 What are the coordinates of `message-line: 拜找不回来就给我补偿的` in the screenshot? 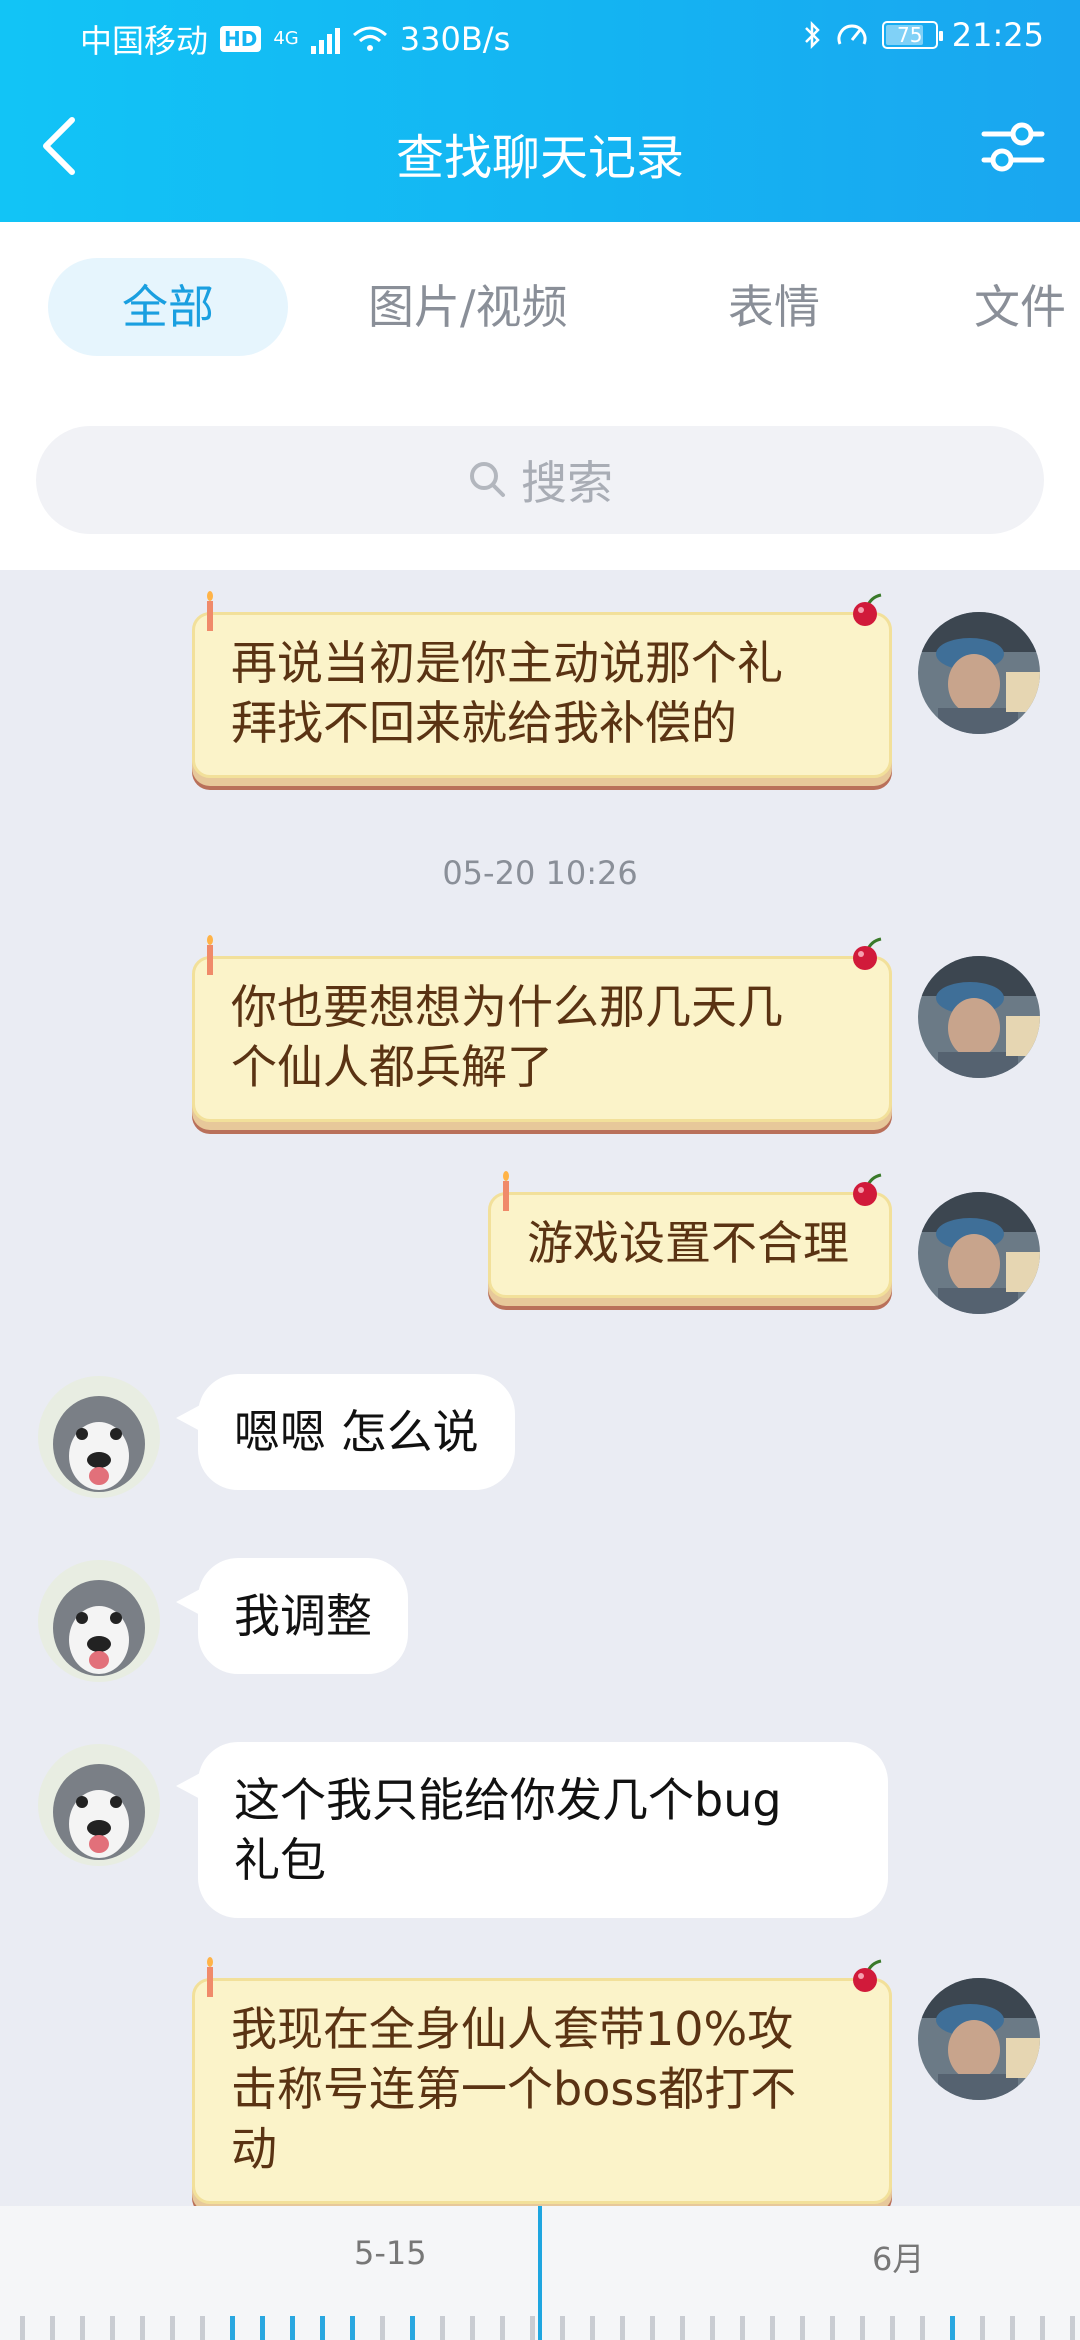 It's located at (484, 723).